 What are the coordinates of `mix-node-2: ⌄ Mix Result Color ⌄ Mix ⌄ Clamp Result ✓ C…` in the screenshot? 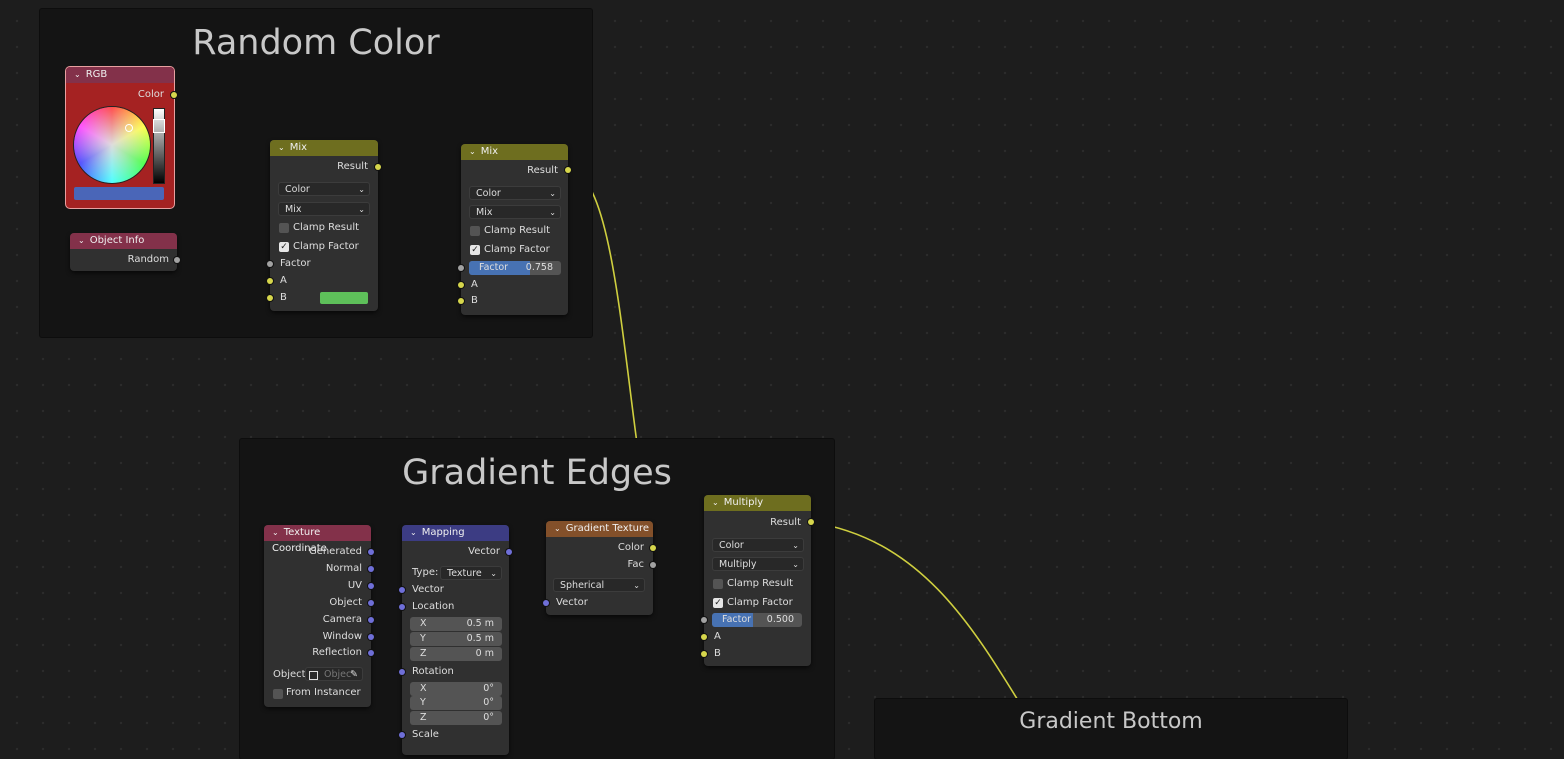 It's located at (514, 229).